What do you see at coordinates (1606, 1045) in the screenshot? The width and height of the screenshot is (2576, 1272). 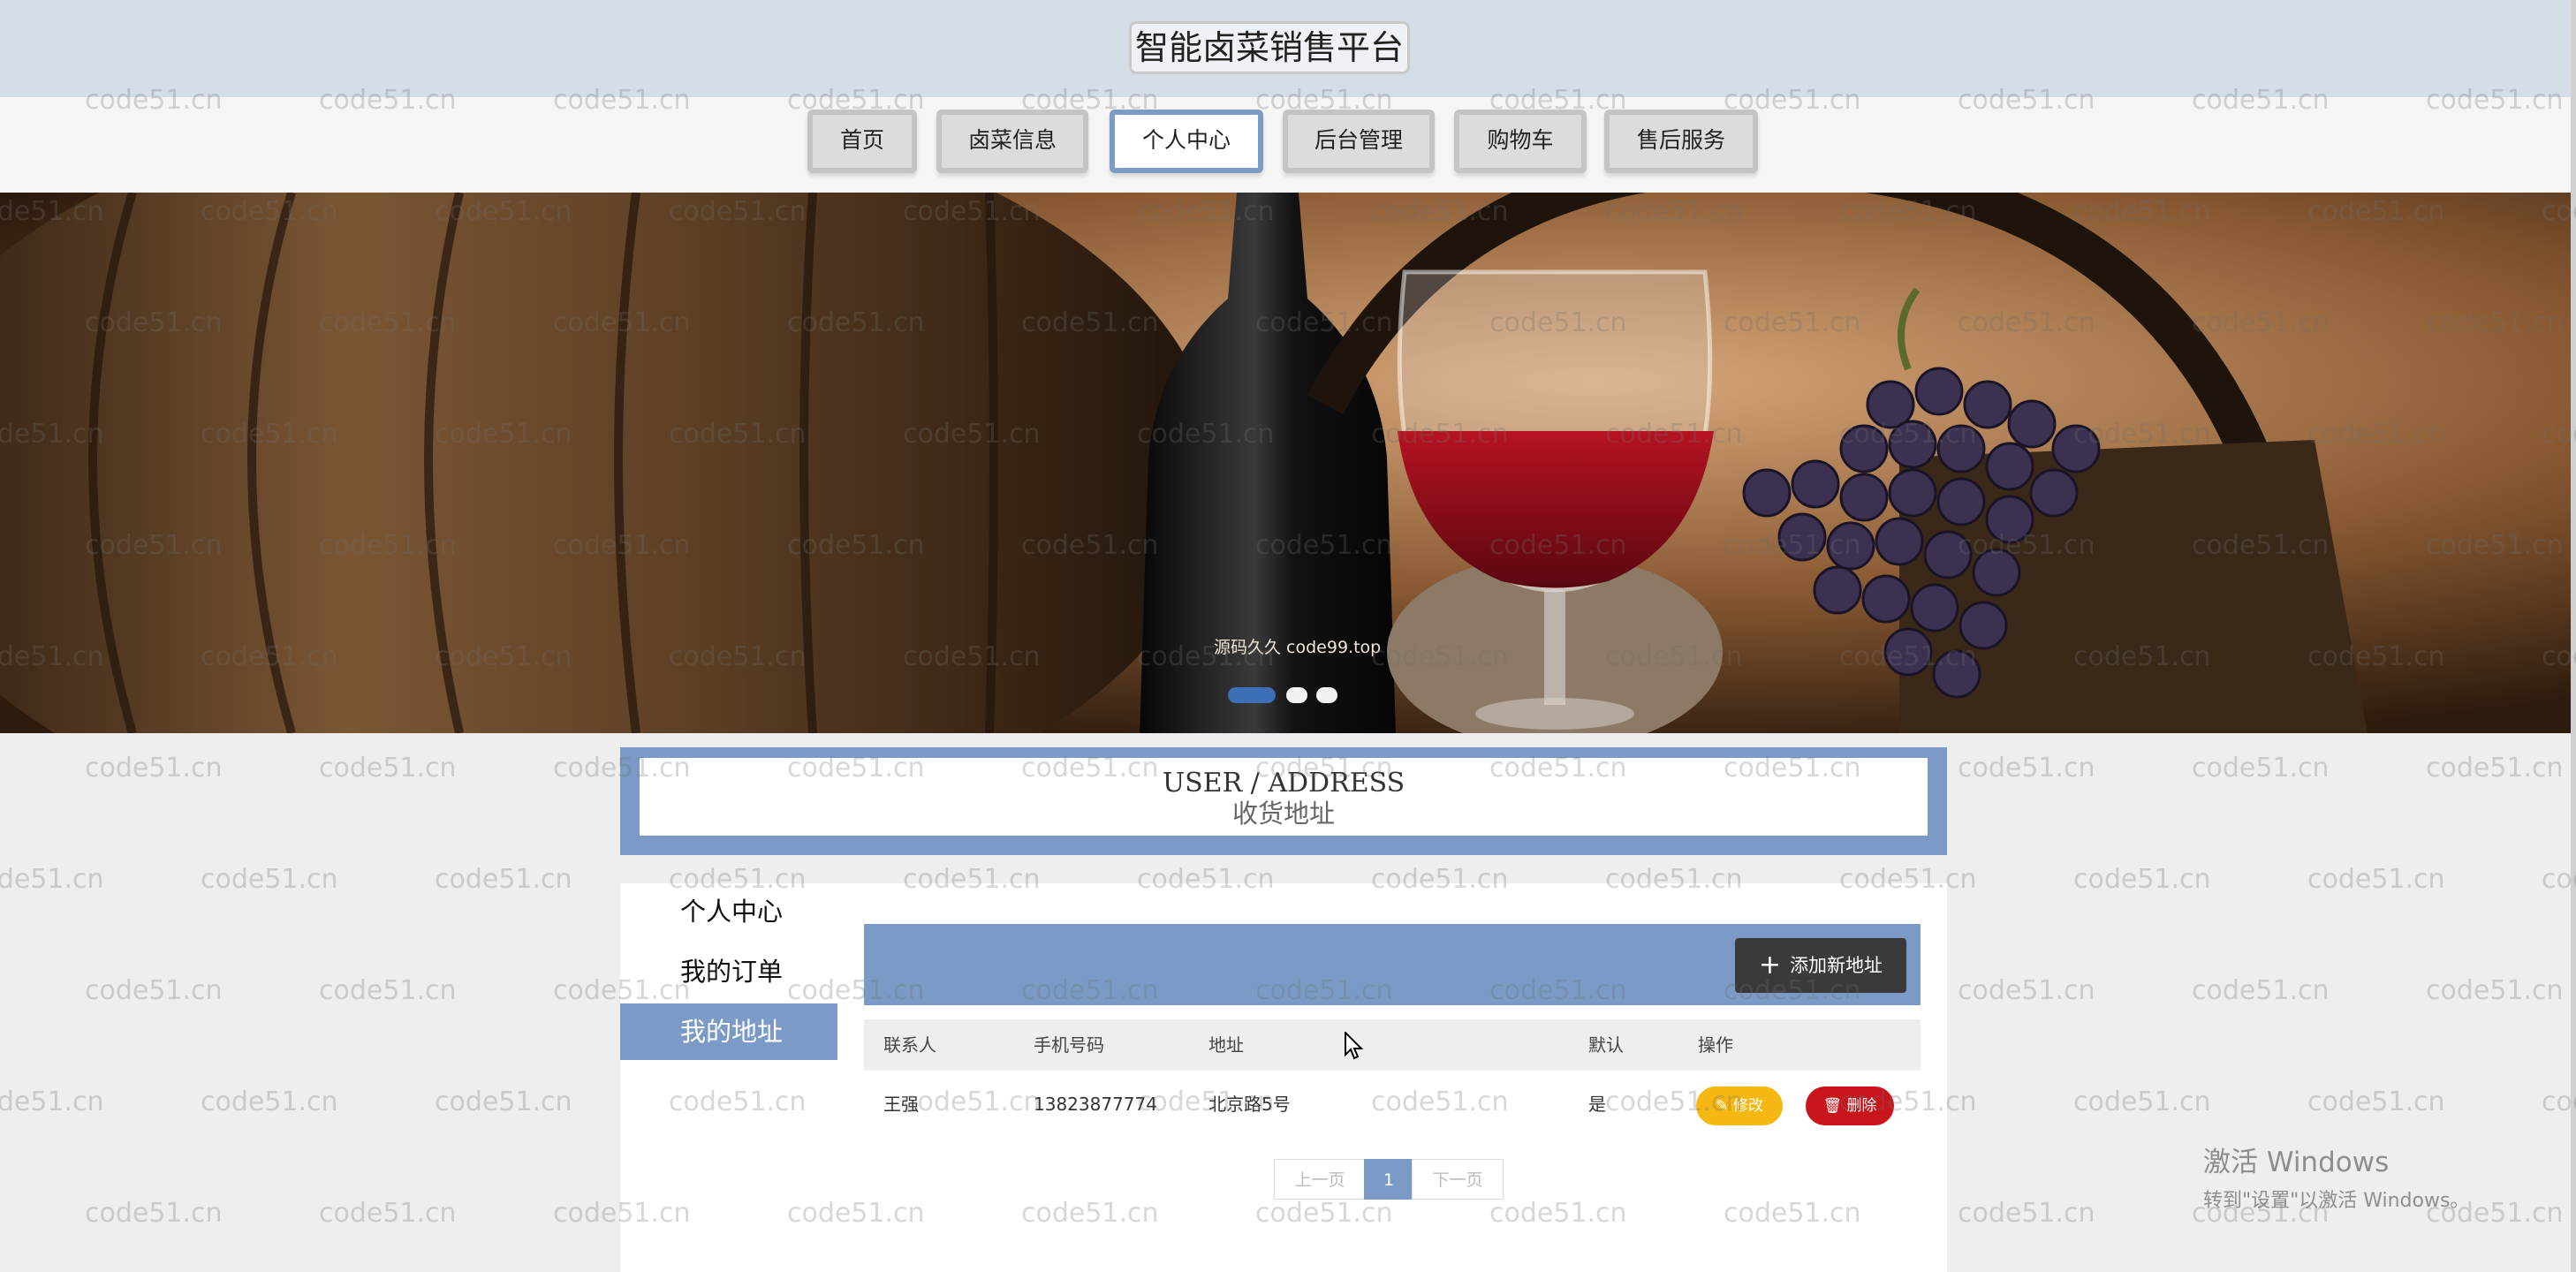 I see `column-default: 默认` at bounding box center [1606, 1045].